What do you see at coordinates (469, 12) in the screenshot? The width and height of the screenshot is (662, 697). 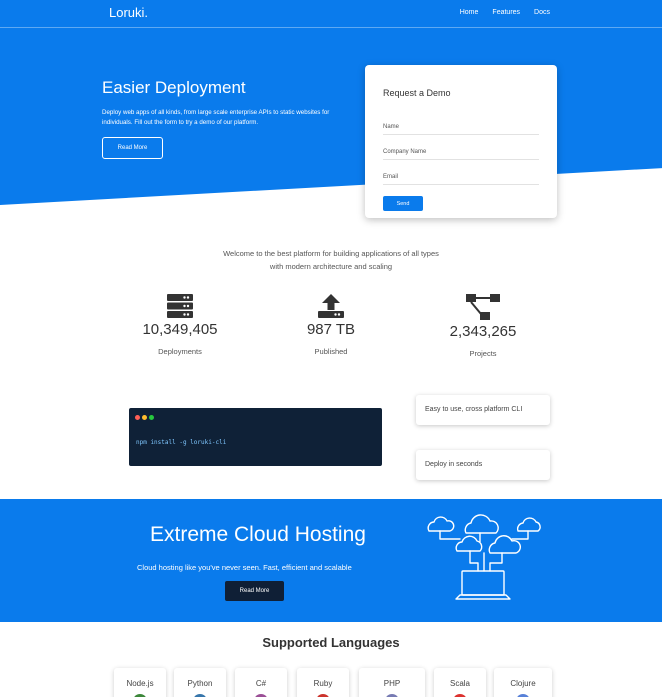 I see `nav-link-home: Home` at bounding box center [469, 12].